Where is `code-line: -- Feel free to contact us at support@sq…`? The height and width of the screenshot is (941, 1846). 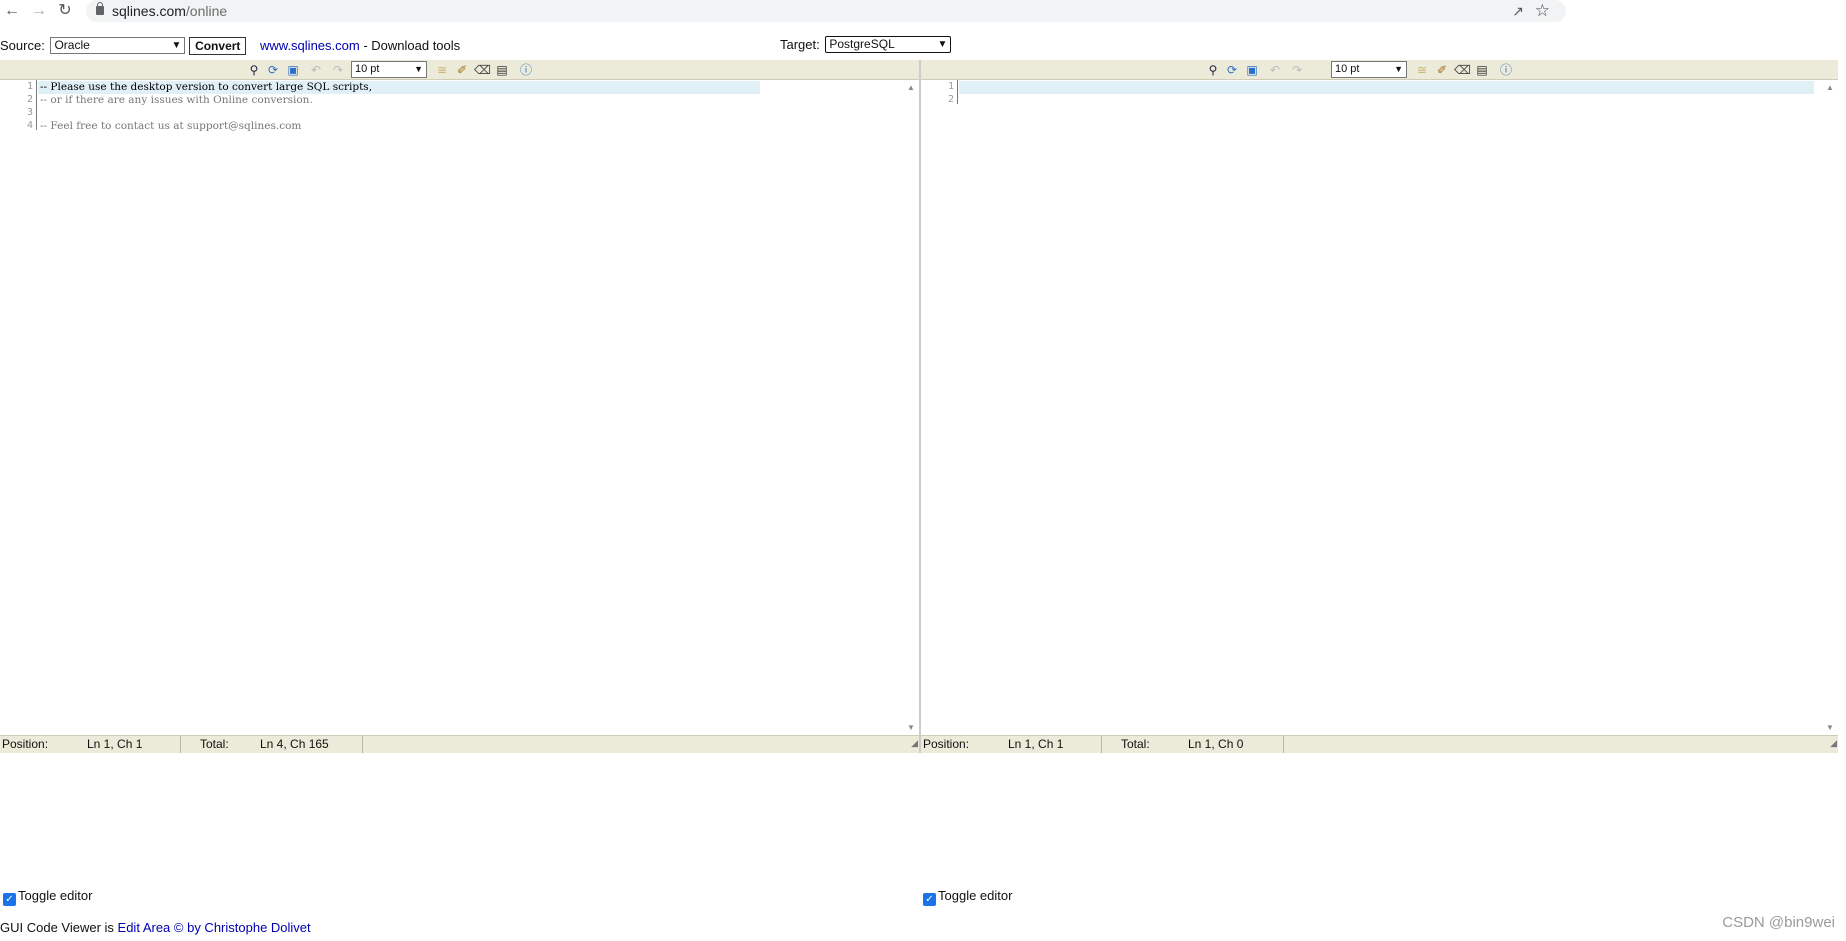 code-line: -- Feel free to contact us at support@sq… is located at coordinates (171, 126).